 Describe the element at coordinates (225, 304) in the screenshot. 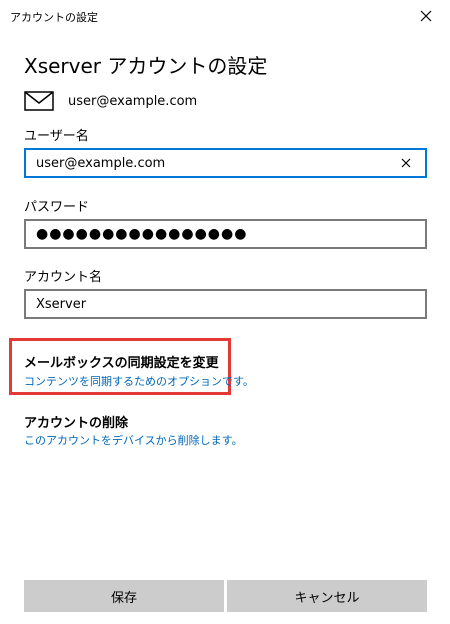

I see `account-name-field: Xserver` at that location.